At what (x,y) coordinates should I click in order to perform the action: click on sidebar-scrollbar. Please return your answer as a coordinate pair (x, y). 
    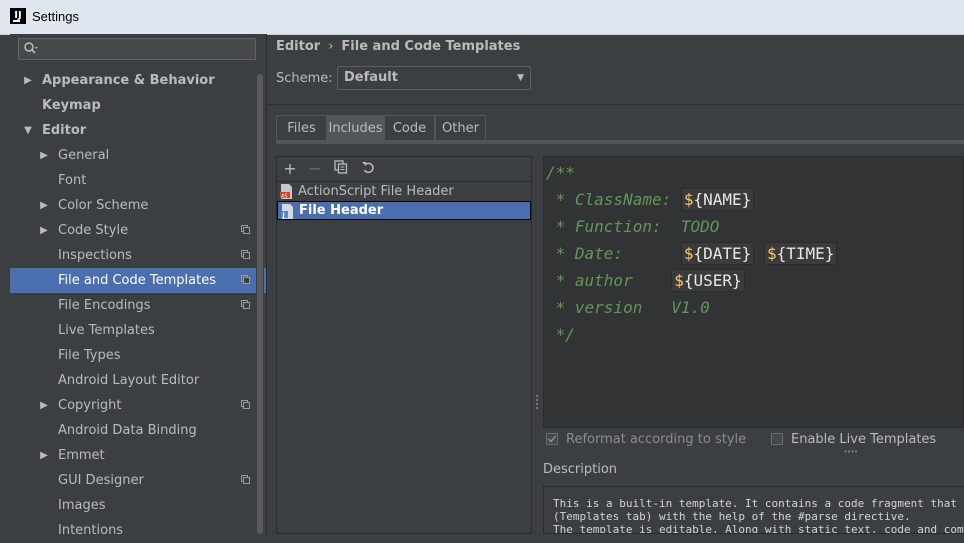
    Looking at the image, I should click on (260, 284).